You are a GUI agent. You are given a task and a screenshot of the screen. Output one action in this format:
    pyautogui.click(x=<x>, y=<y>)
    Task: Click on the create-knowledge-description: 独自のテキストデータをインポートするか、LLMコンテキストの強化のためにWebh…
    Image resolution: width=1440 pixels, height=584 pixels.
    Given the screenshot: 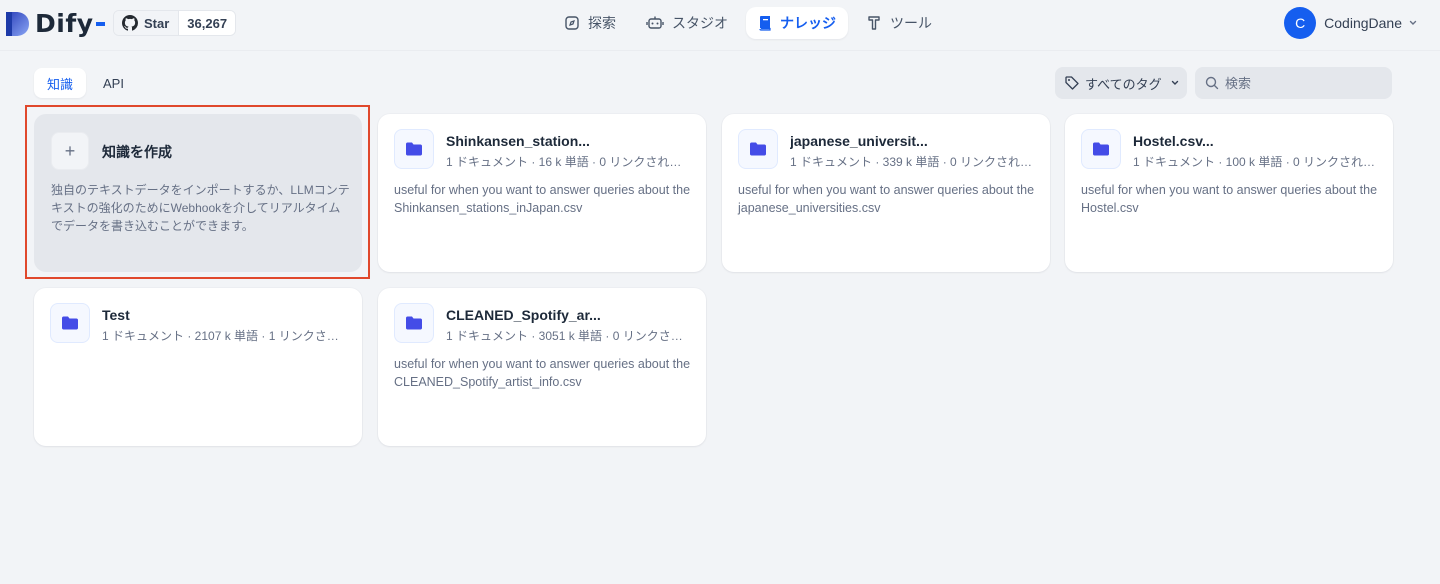 What is the action you would take?
    pyautogui.click(x=200, y=208)
    